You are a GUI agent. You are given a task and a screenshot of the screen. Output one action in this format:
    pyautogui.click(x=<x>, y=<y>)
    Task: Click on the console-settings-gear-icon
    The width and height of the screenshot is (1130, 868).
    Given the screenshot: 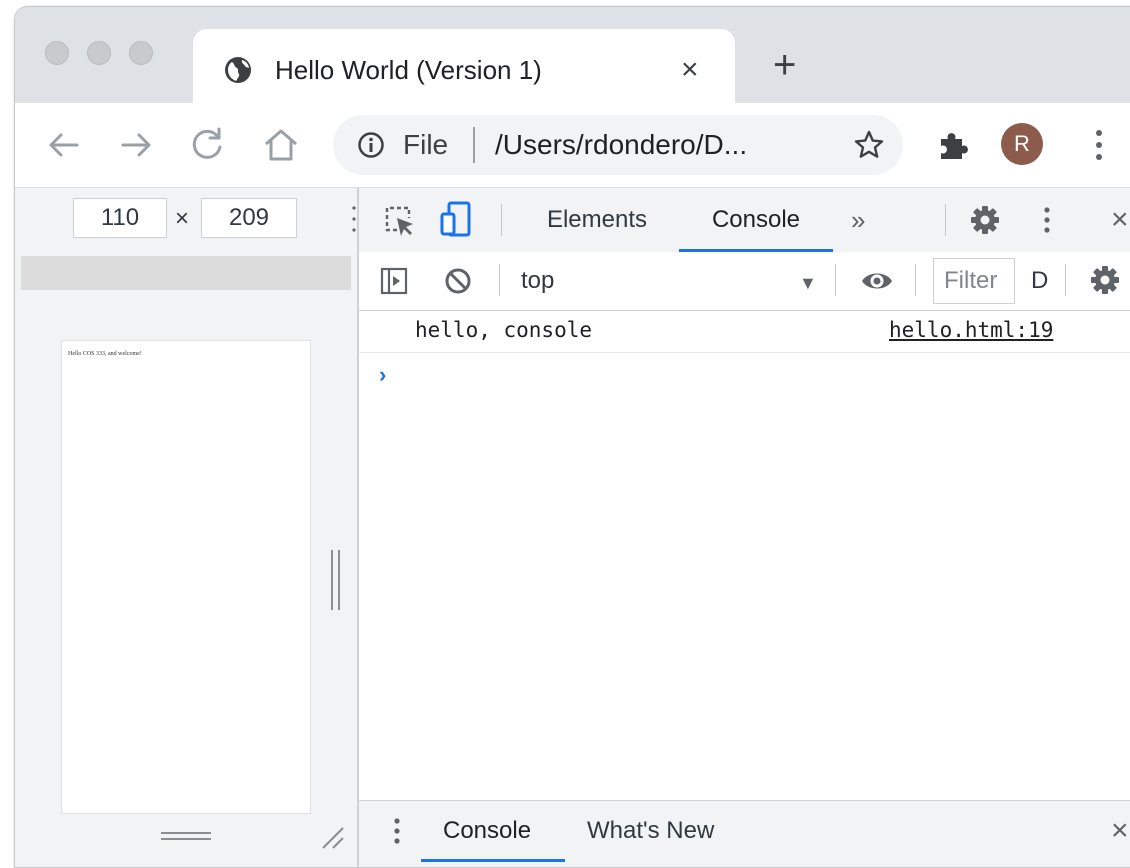 What is the action you would take?
    pyautogui.click(x=1105, y=280)
    